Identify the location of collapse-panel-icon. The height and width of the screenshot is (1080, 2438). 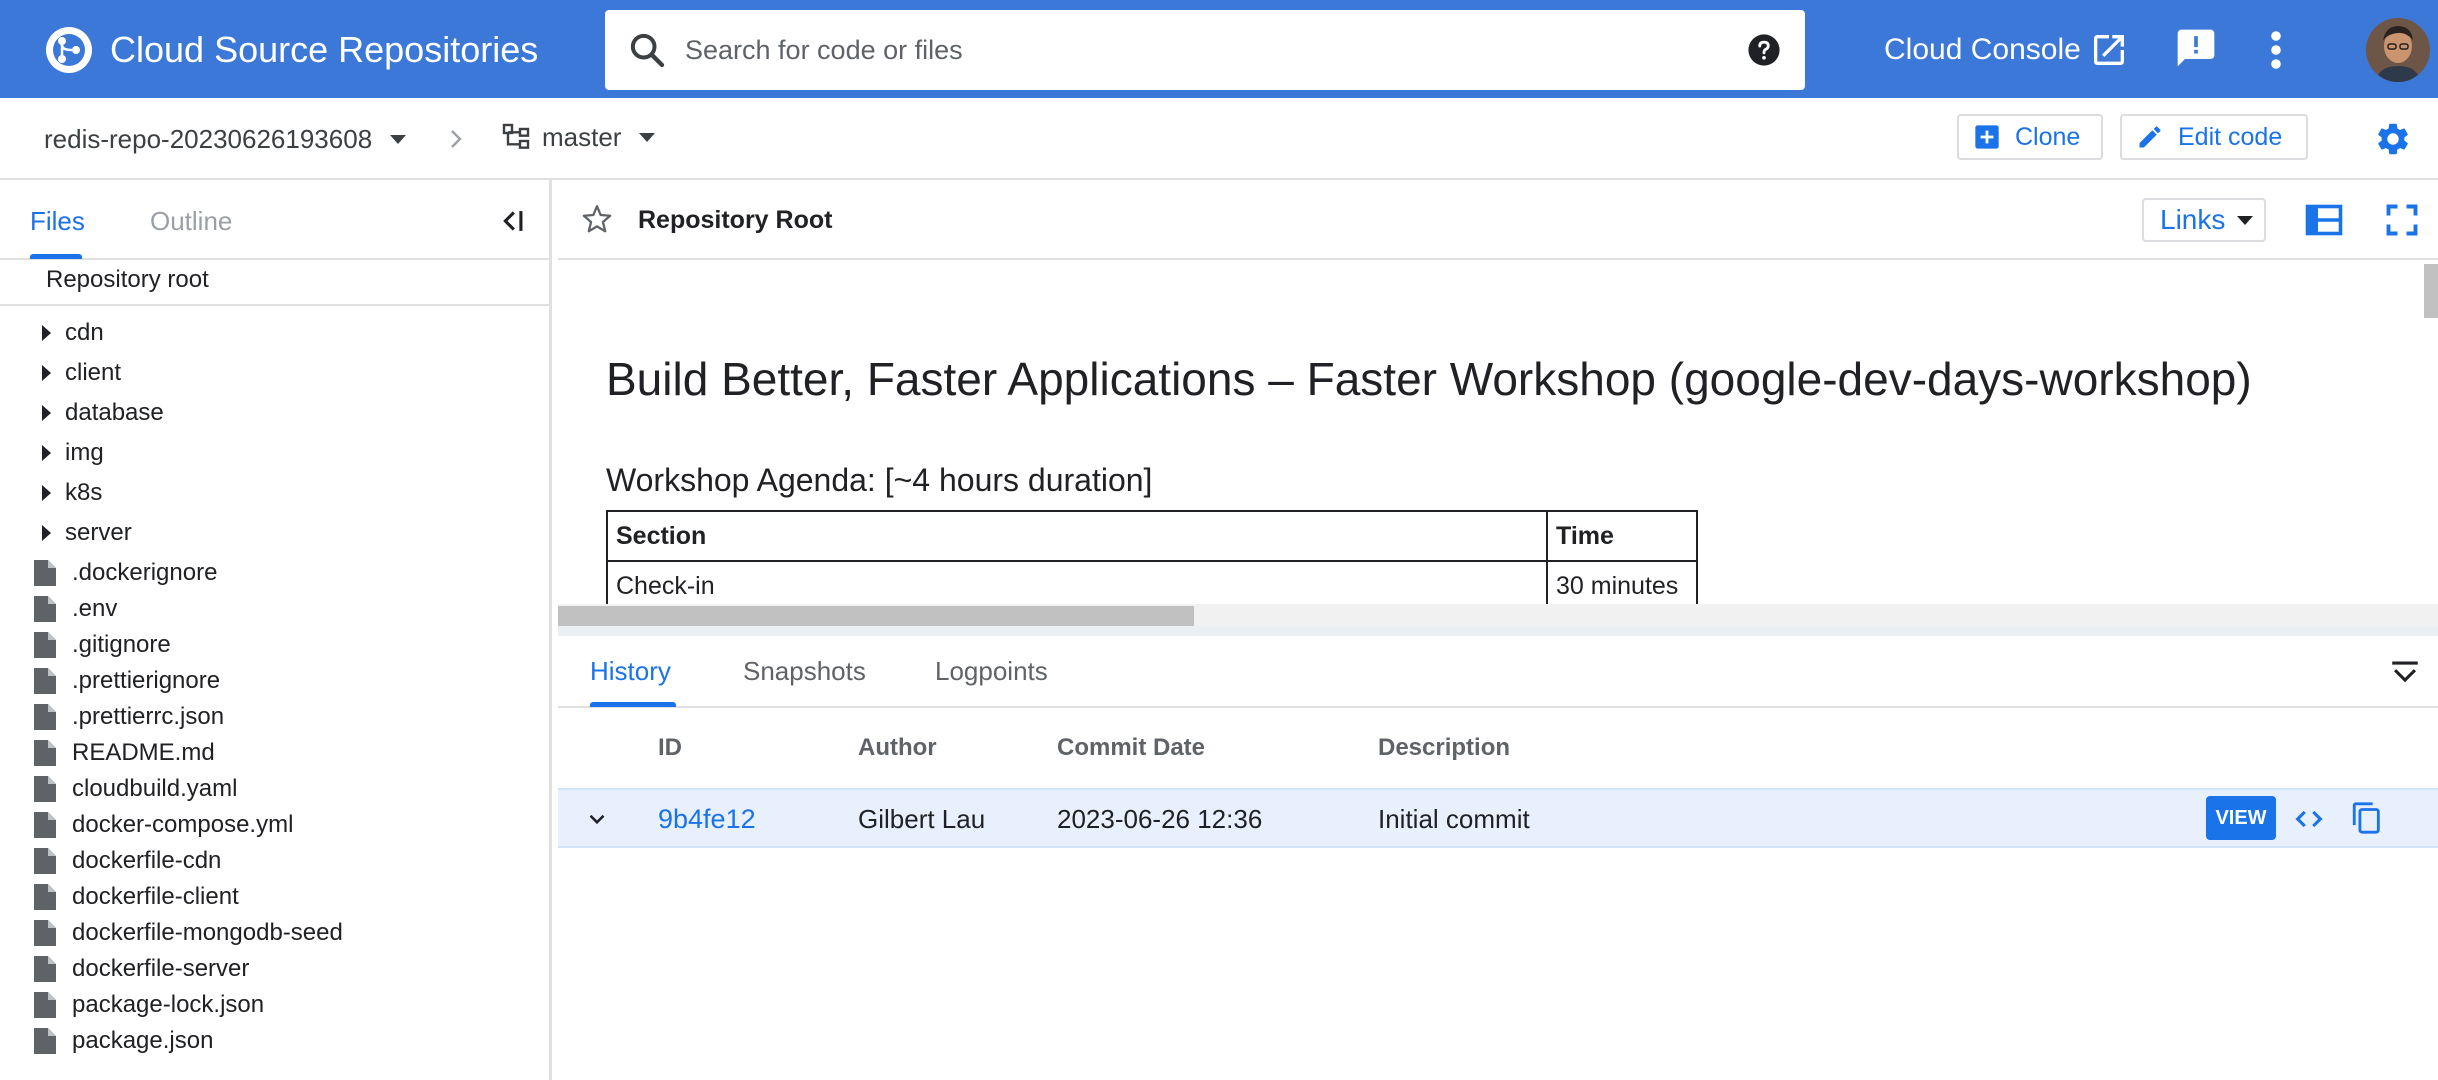
(2405, 673).